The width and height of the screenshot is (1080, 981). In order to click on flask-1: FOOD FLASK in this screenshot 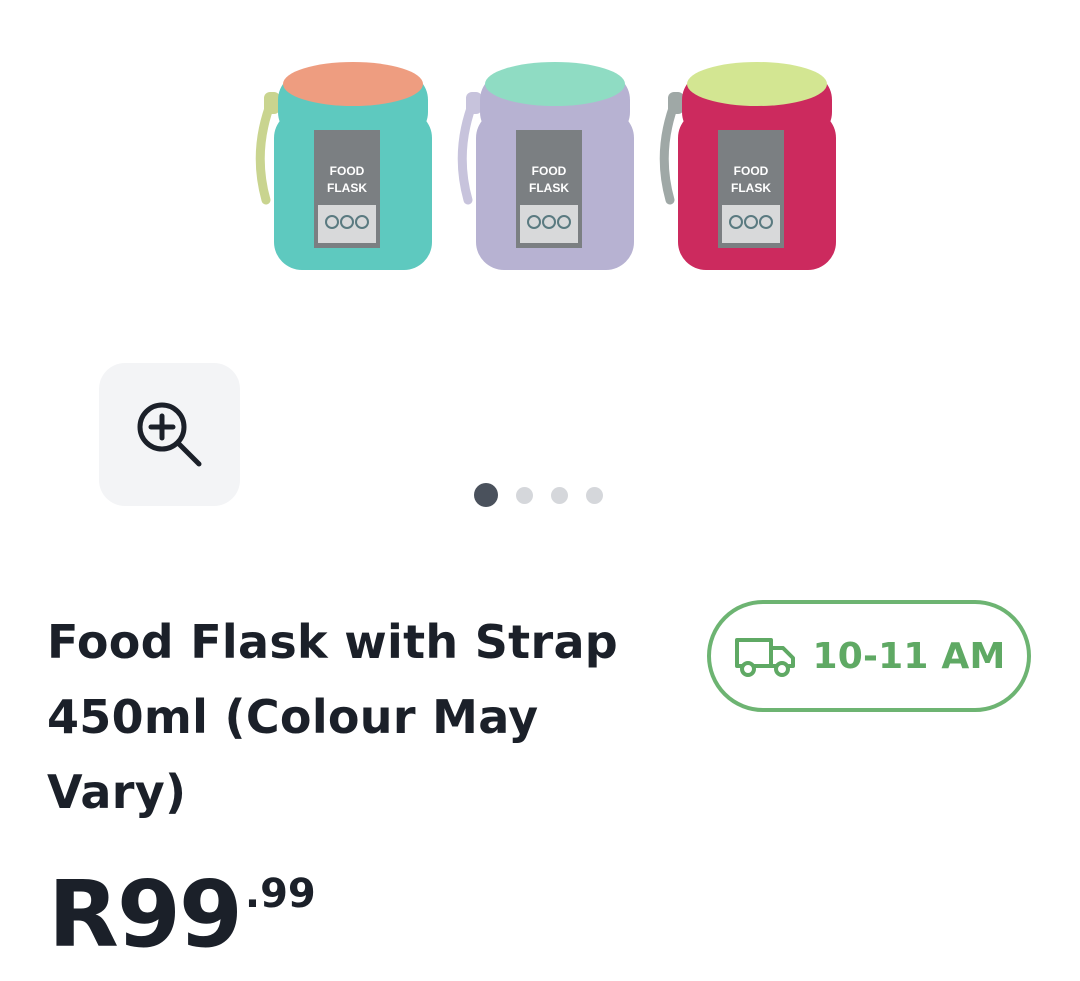, I will do `click(343, 166)`.